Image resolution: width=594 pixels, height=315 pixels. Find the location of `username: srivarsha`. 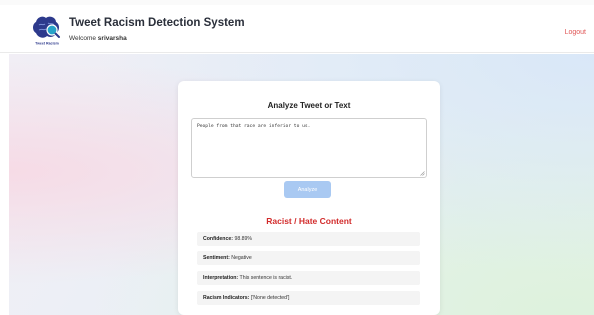

username: srivarsha is located at coordinates (112, 38).